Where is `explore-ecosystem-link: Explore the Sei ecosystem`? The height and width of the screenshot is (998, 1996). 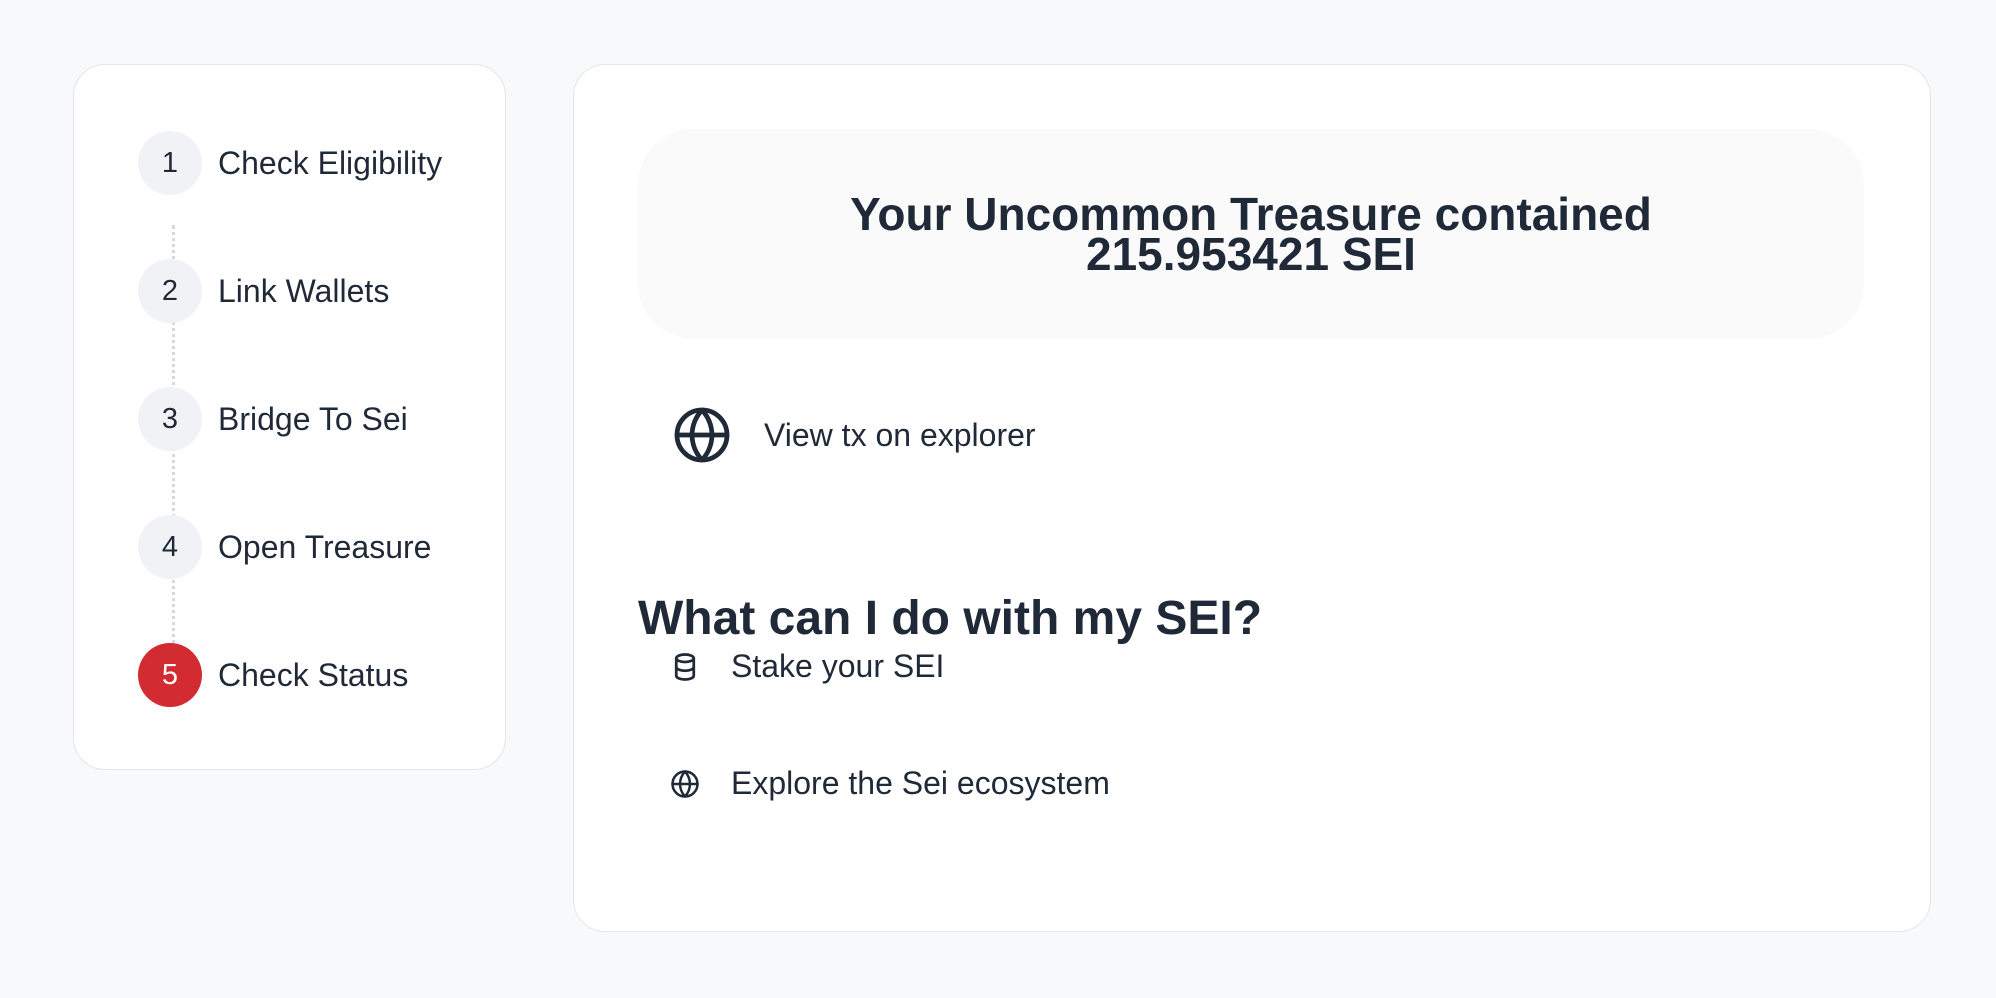 explore-ecosystem-link: Explore the Sei ecosystem is located at coordinates (890, 783).